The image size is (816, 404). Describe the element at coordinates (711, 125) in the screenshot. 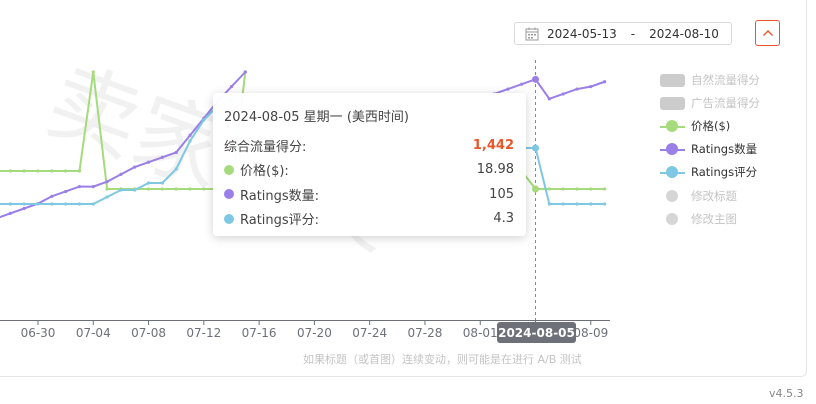

I see `legend-label: 价格($)` at that location.